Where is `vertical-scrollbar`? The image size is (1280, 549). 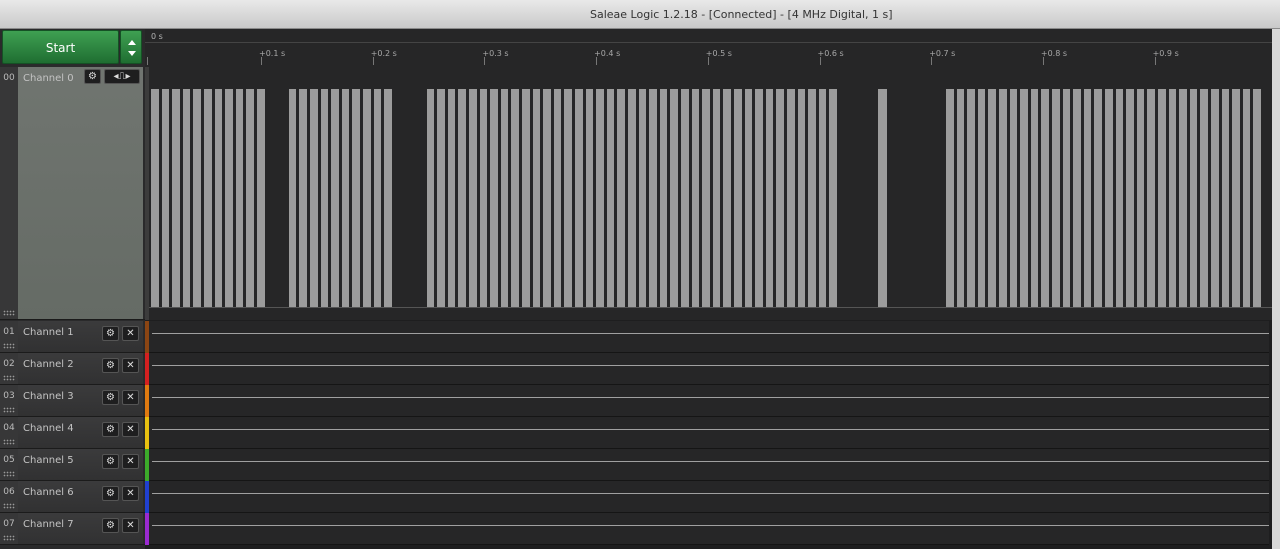
vertical-scrollbar is located at coordinates (1276, 289).